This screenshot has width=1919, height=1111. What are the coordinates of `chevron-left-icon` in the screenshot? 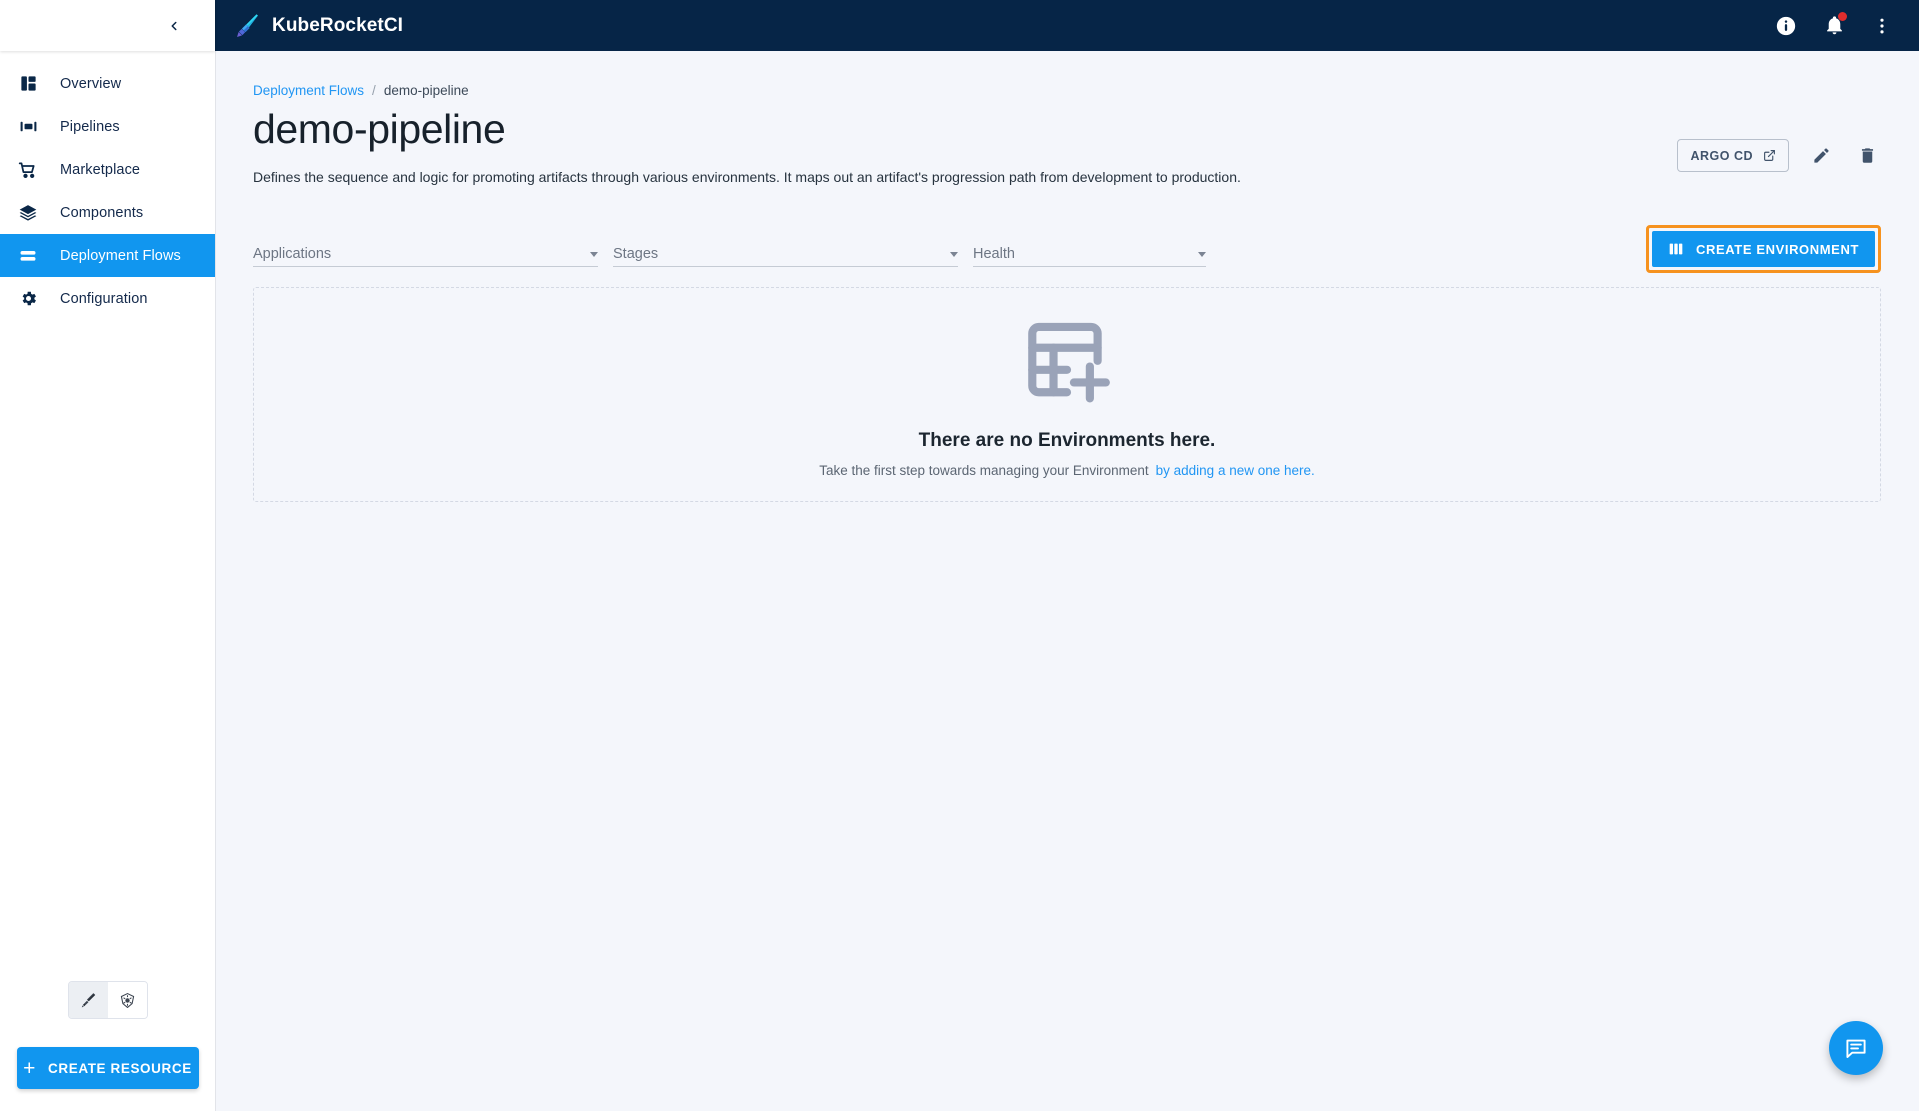 It's located at (174, 25).